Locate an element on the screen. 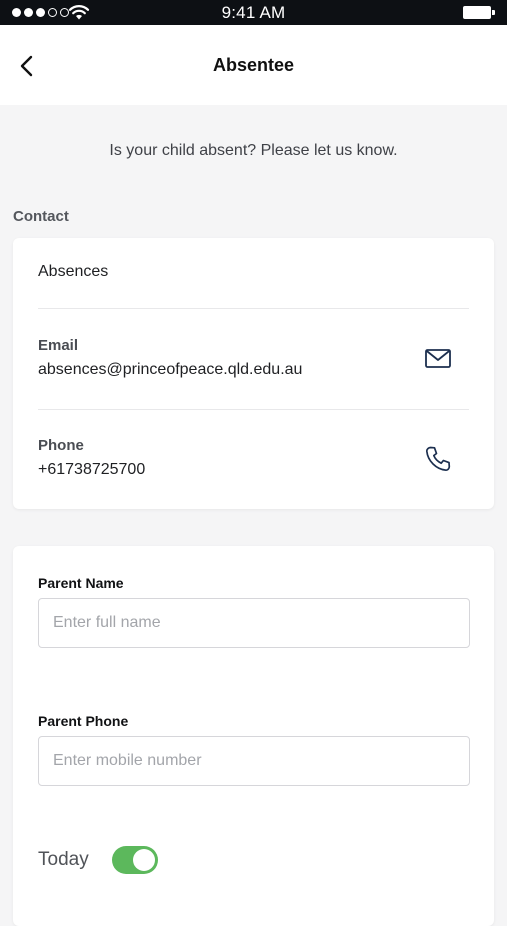  email-value: absences@princeofpeace.qld.edu.au is located at coordinates (170, 369).